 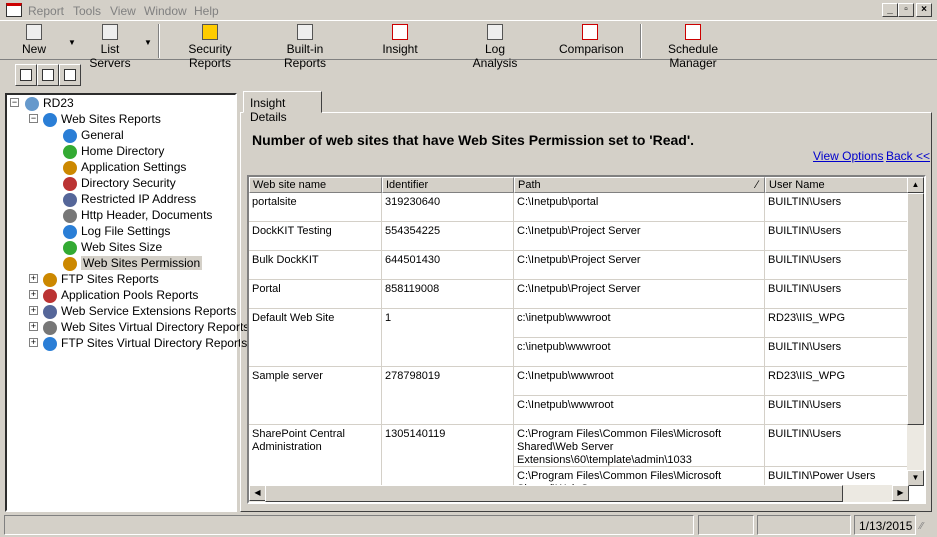 What do you see at coordinates (400, 40) in the screenshot?
I see `insight-button: Insight` at bounding box center [400, 40].